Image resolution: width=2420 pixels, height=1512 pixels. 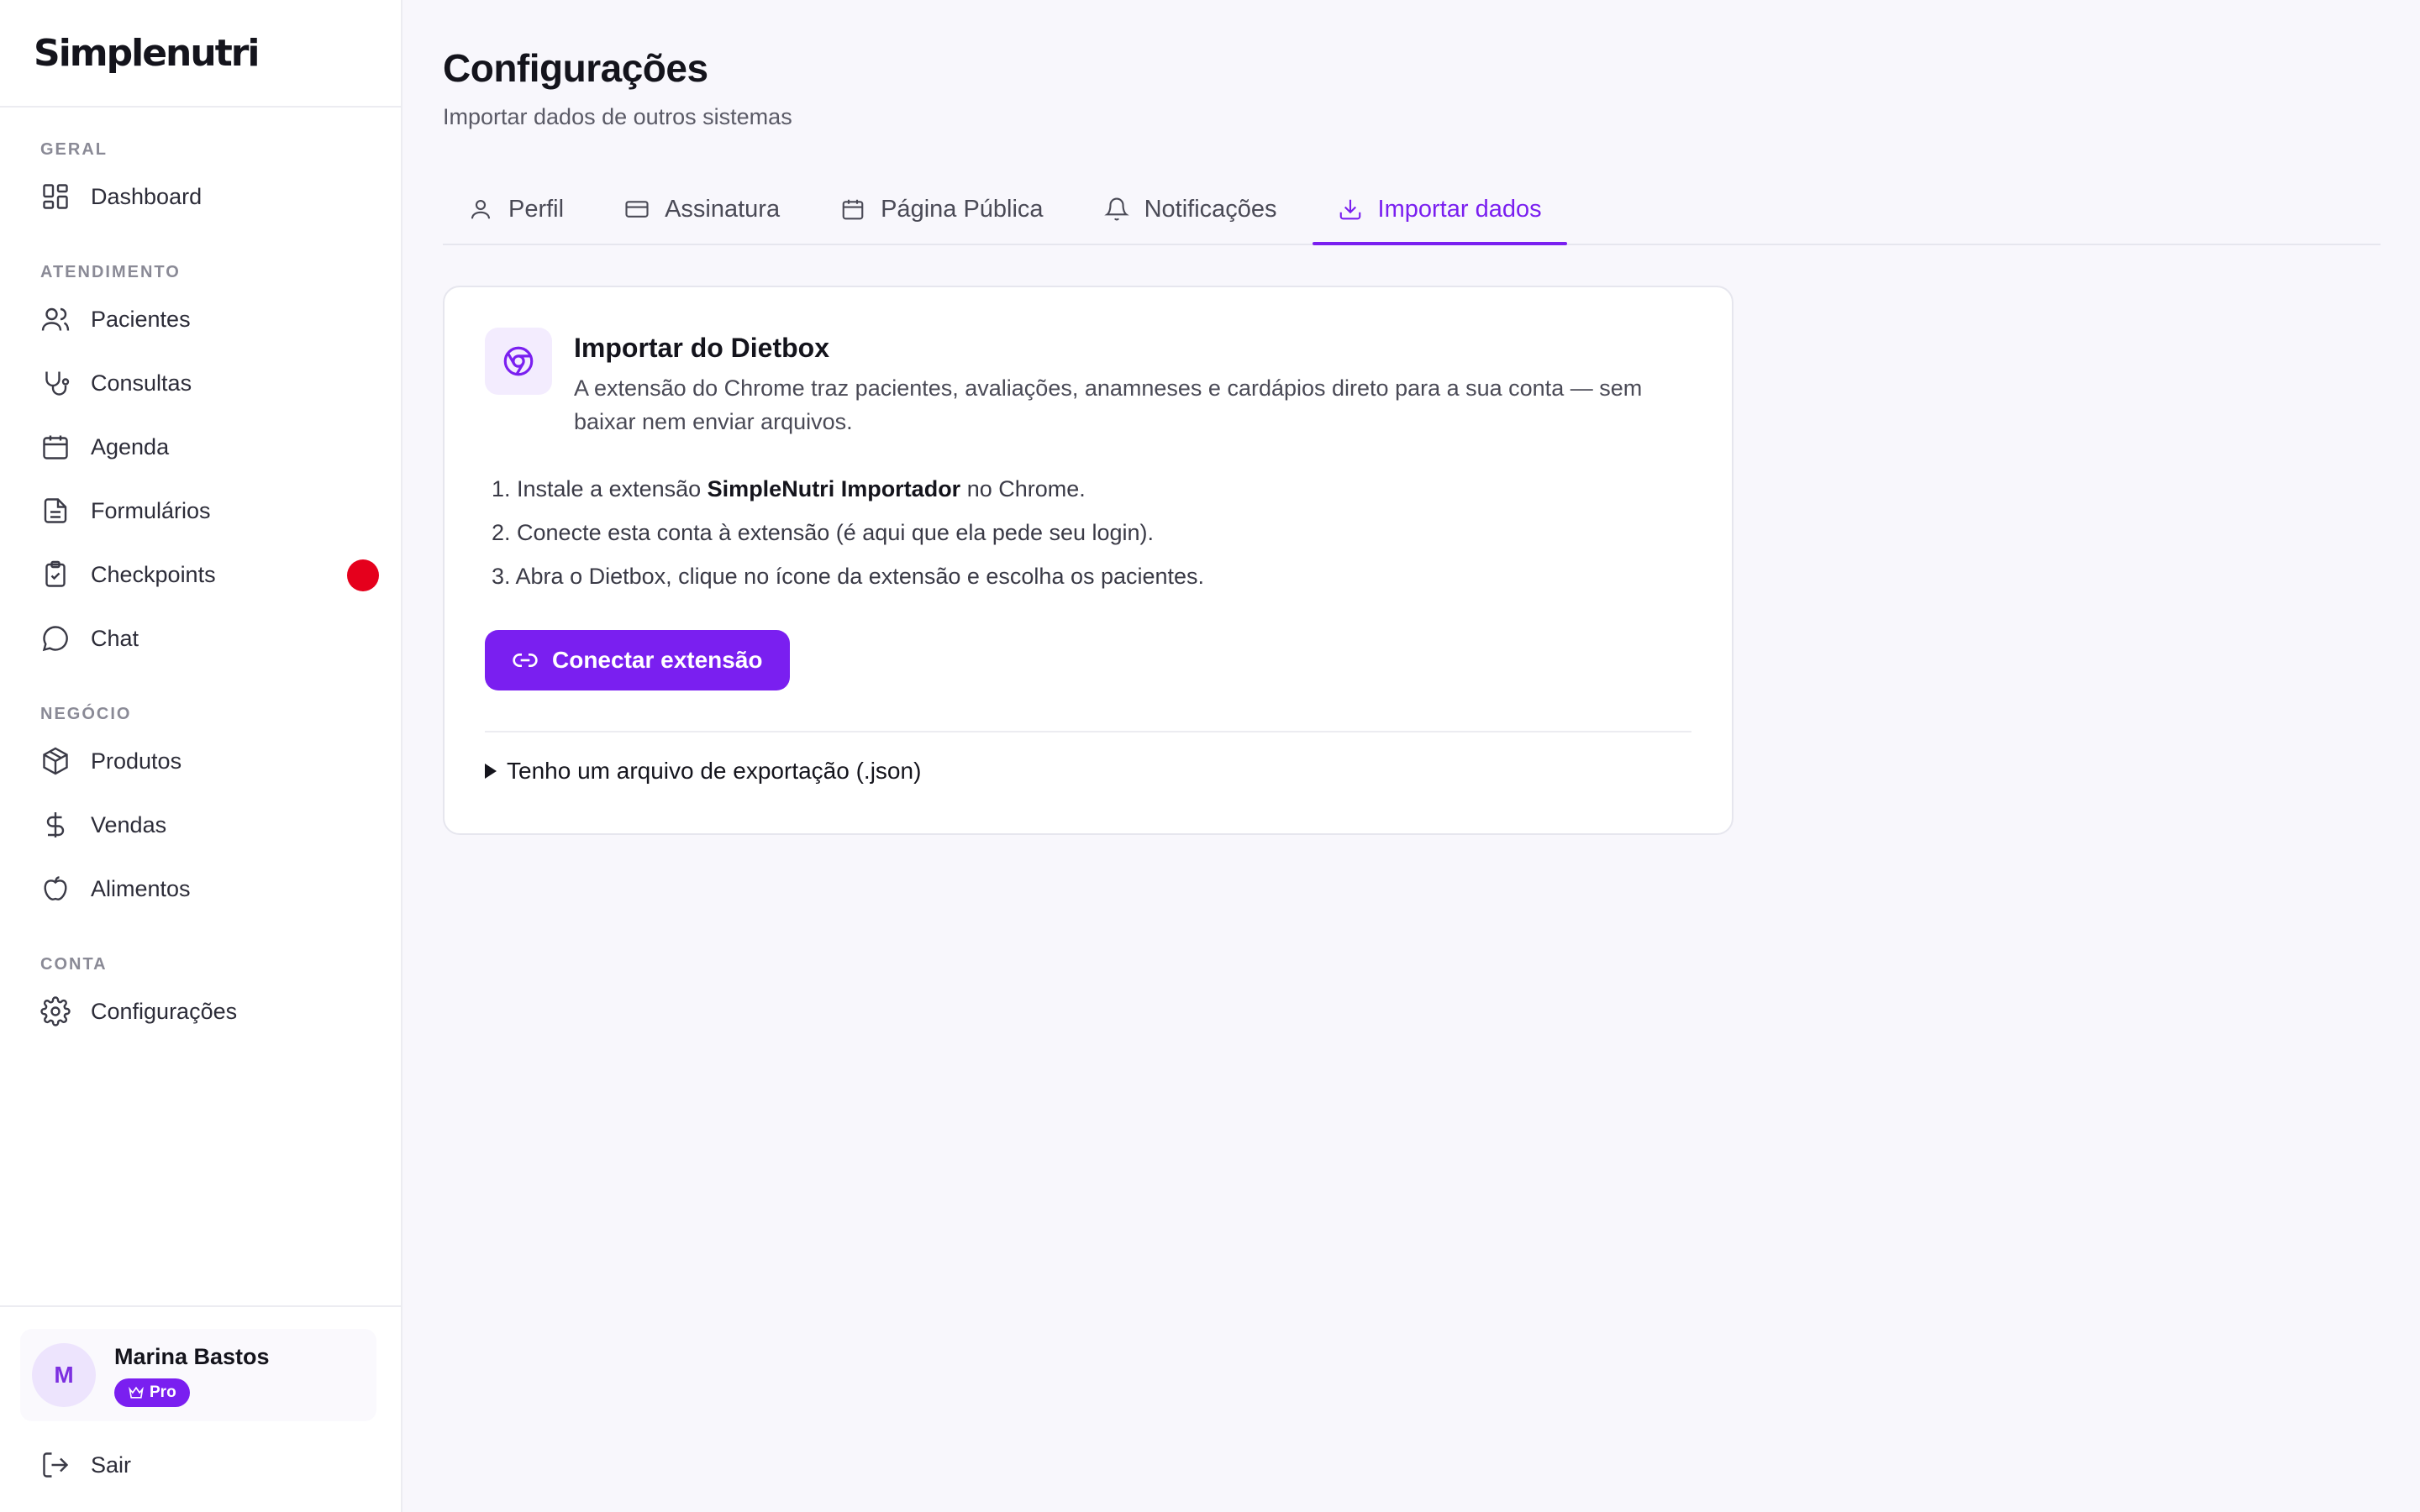 I want to click on tab-label: Página Pública, so click(x=962, y=209).